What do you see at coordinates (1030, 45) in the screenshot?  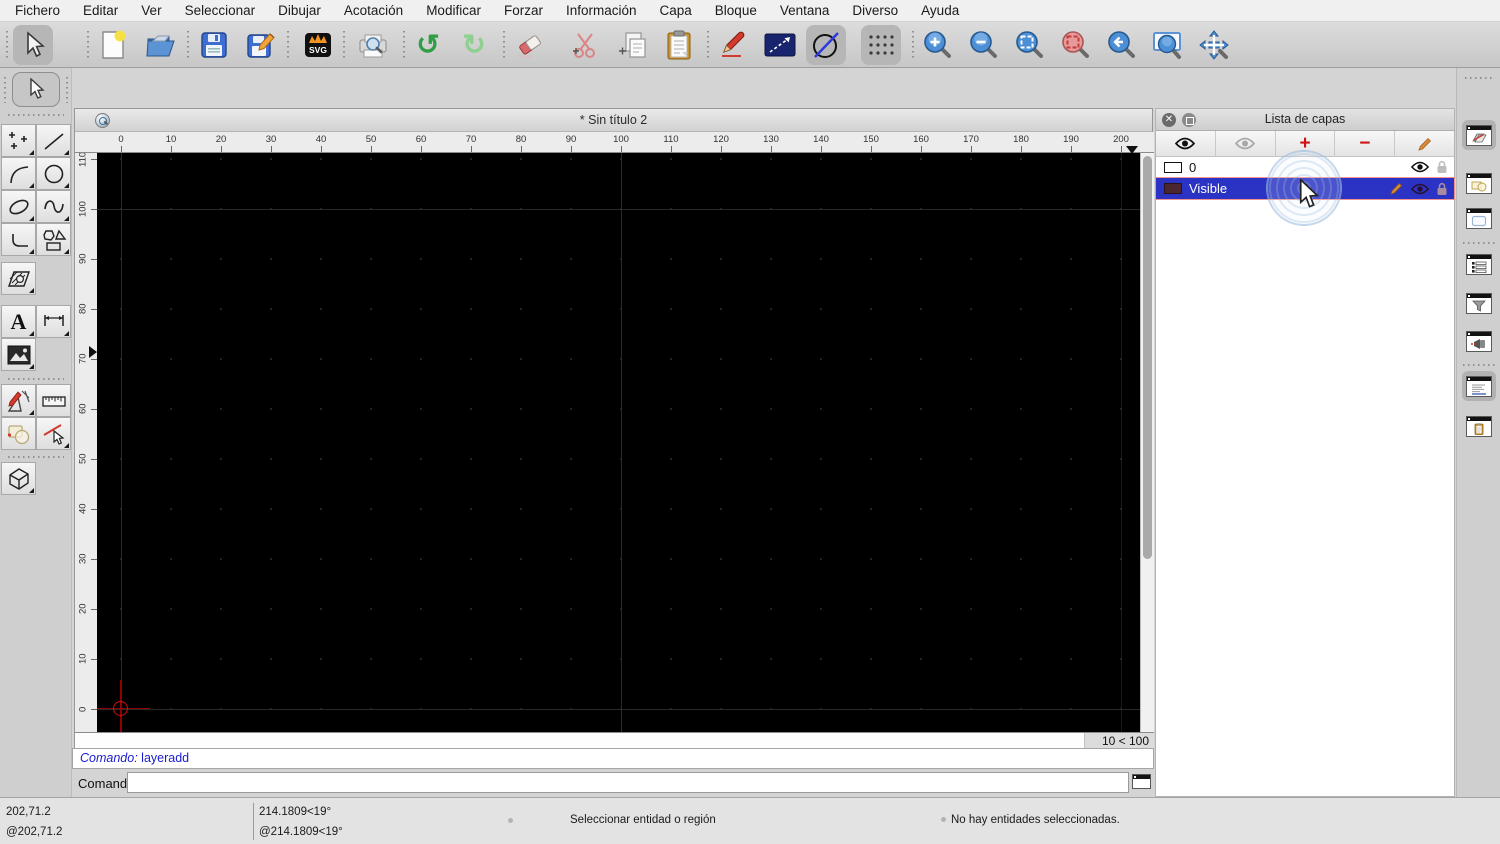 I see `zoom-auto-button` at bounding box center [1030, 45].